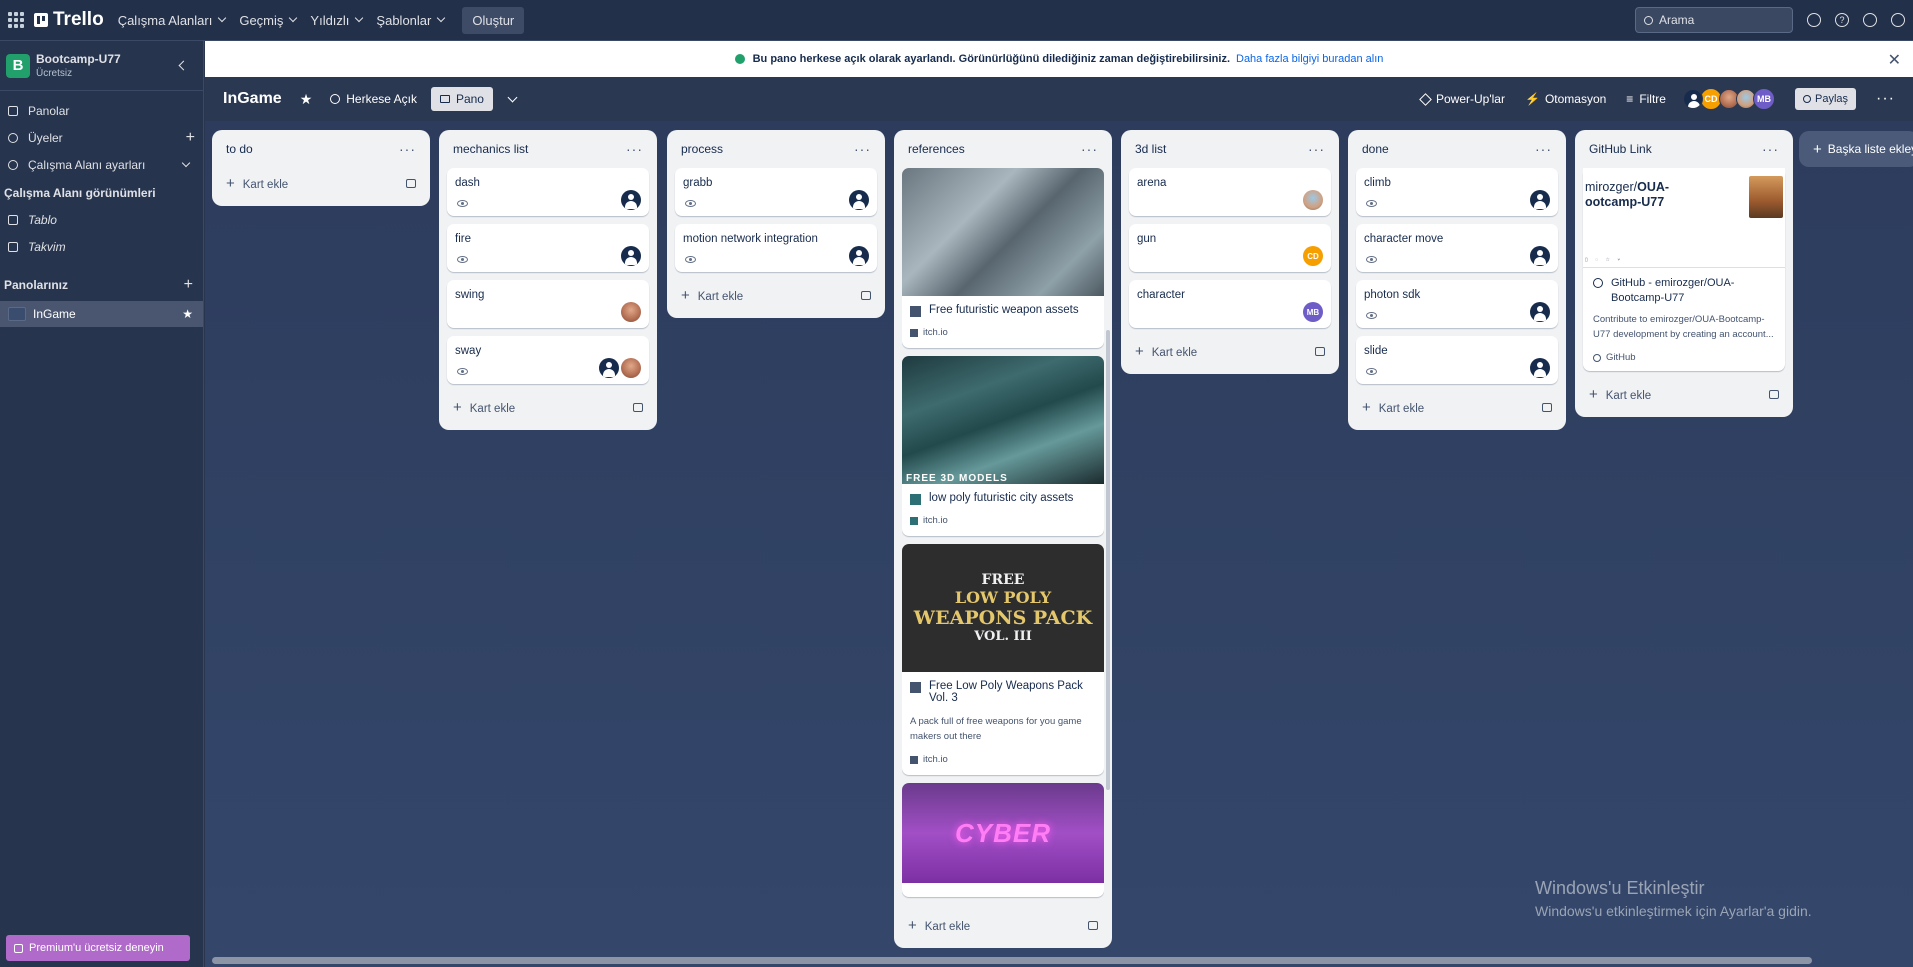 This screenshot has width=1913, height=967. What do you see at coordinates (16, 20) in the screenshot?
I see `app-switcher-icon` at bounding box center [16, 20].